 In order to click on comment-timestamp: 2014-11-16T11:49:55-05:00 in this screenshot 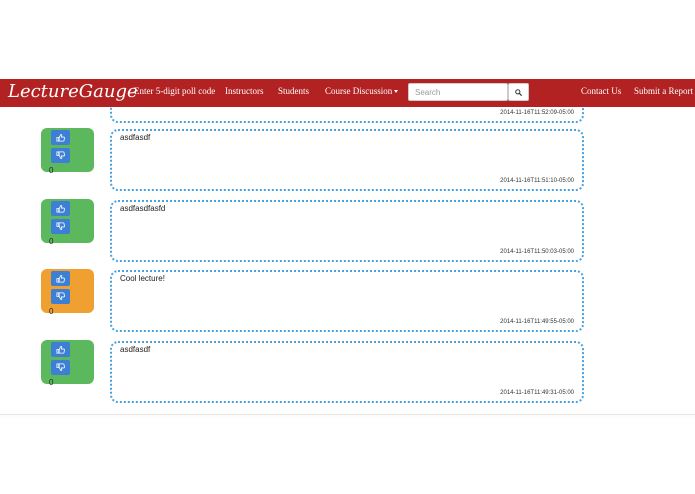, I will do `click(537, 322)`.